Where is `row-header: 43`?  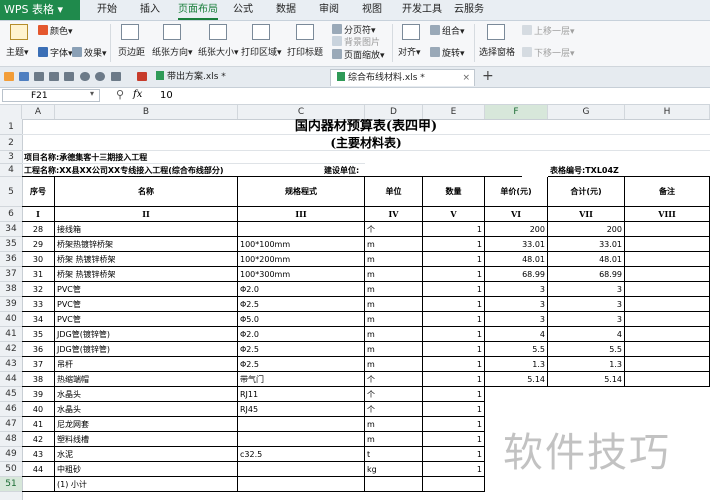
row-header: 43 is located at coordinates (11, 364).